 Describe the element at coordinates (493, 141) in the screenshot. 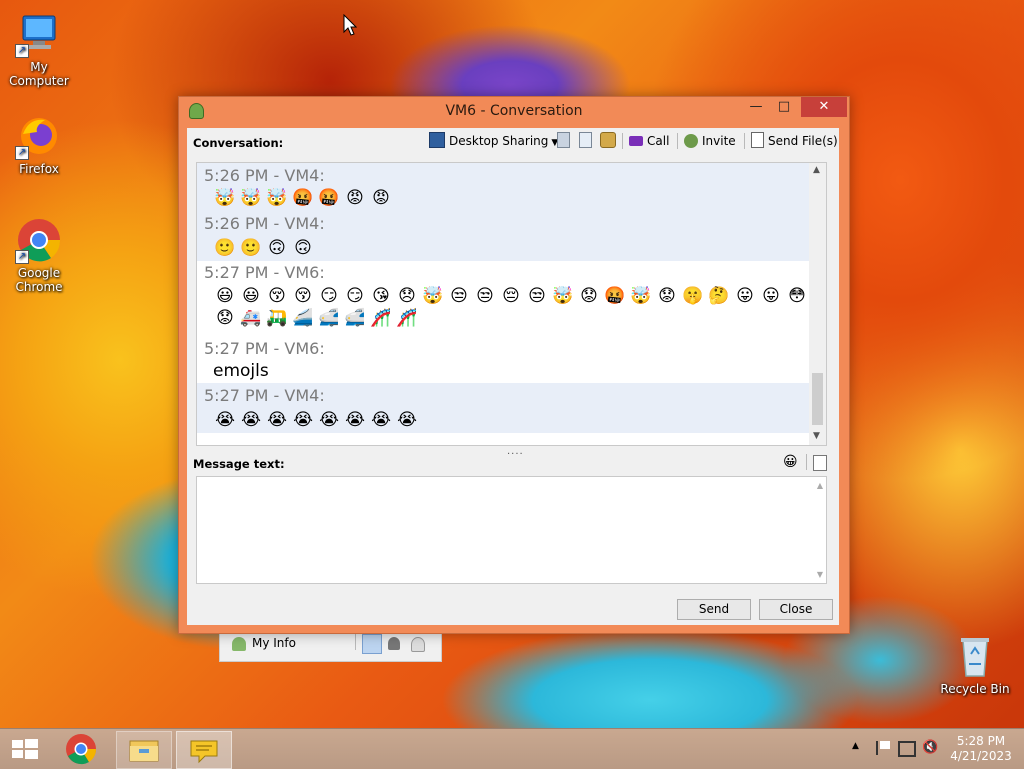

I see `desktop-sharing-button: Desktop Sharing ▼` at that location.